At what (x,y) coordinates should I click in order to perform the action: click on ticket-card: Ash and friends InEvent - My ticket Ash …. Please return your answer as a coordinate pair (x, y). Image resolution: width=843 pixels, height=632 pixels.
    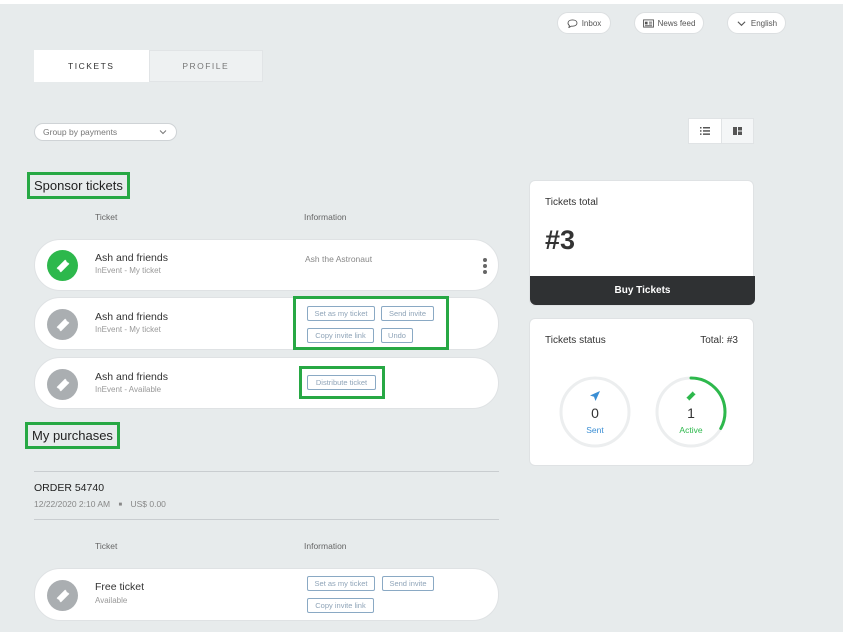
    Looking at the image, I should click on (266, 265).